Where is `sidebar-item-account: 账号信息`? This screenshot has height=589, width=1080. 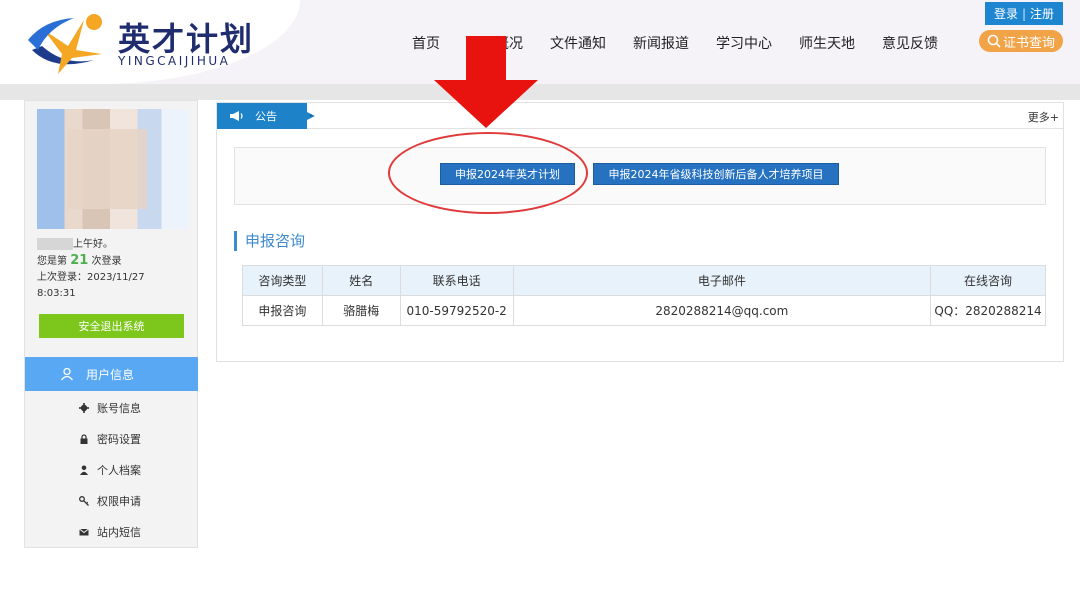 sidebar-item-account: 账号信息 is located at coordinates (111, 408).